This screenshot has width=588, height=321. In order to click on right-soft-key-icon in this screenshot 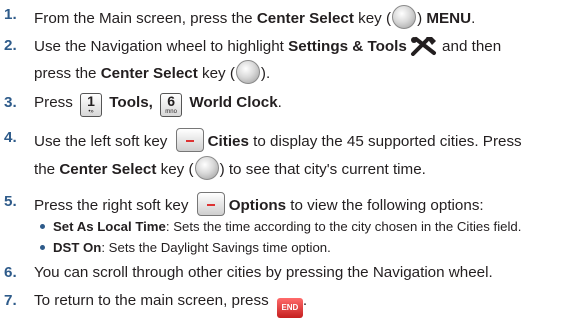, I will do `click(210, 204)`.